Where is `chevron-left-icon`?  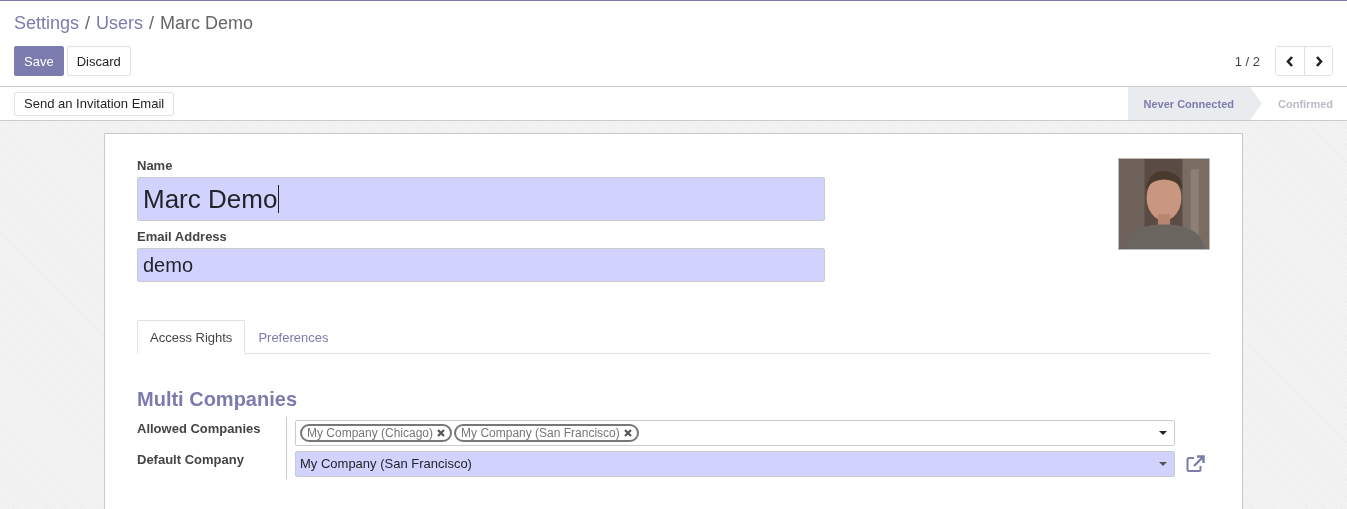
chevron-left-icon is located at coordinates (1290, 61).